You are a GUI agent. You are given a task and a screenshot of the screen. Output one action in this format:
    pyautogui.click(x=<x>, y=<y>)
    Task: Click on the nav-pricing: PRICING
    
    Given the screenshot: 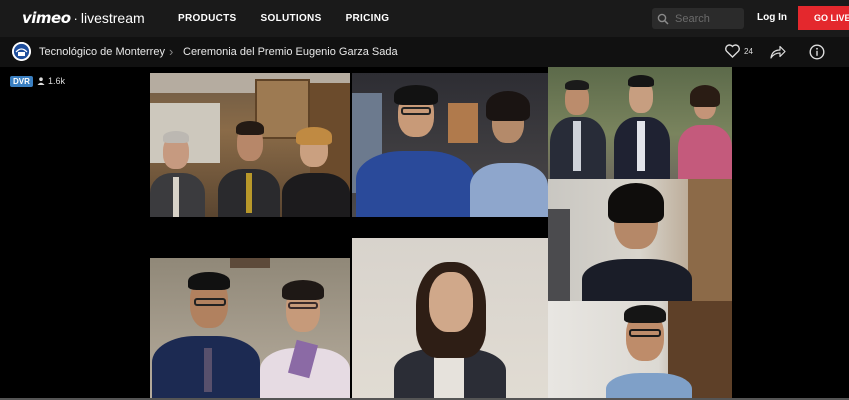 What is the action you would take?
    pyautogui.click(x=368, y=18)
    